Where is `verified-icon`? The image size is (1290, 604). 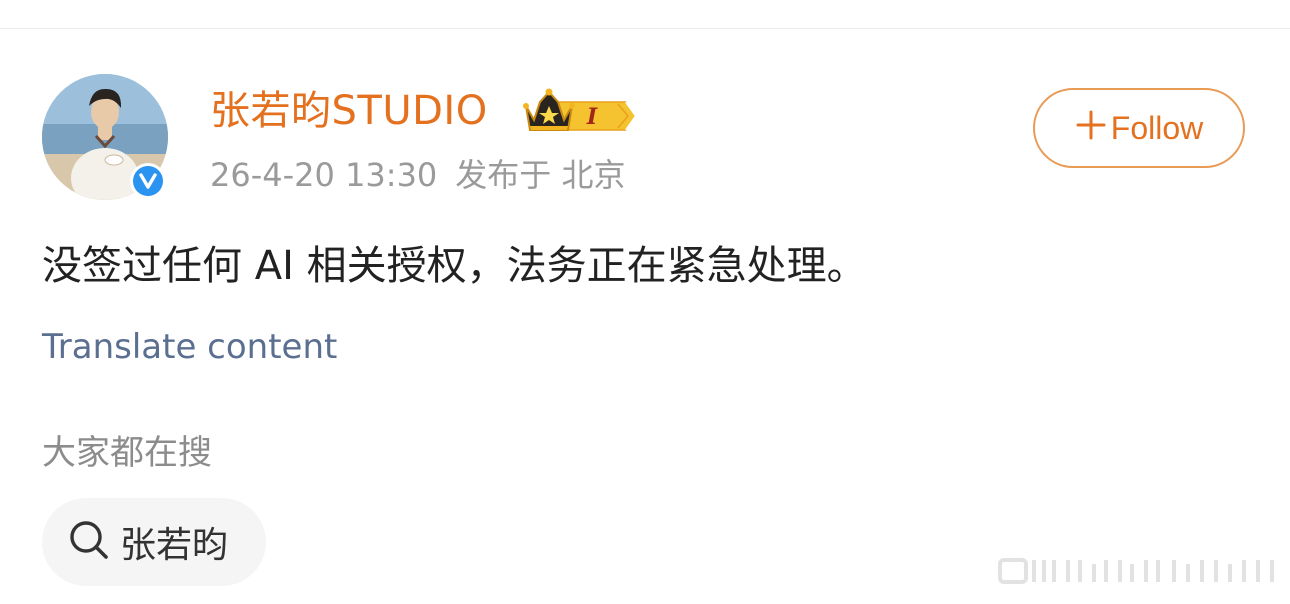 verified-icon is located at coordinates (148, 181).